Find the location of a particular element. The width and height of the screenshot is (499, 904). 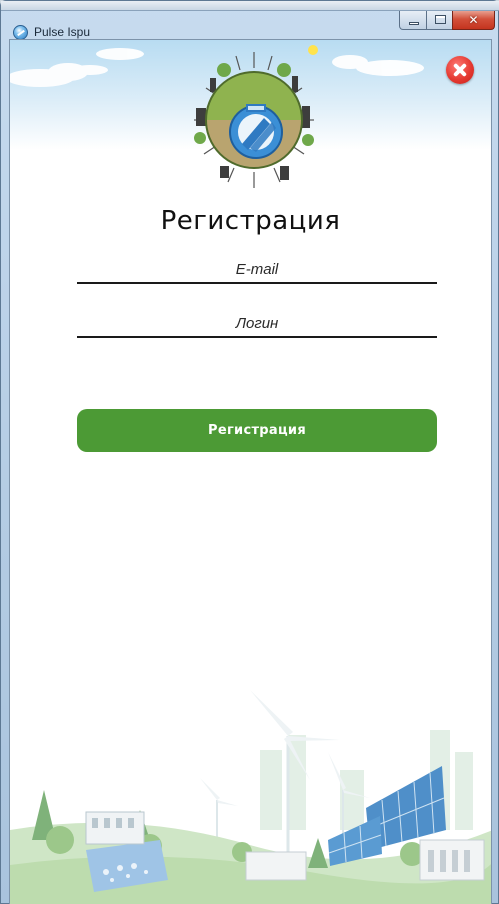

close-icon: ✕ is located at coordinates (473, 20).